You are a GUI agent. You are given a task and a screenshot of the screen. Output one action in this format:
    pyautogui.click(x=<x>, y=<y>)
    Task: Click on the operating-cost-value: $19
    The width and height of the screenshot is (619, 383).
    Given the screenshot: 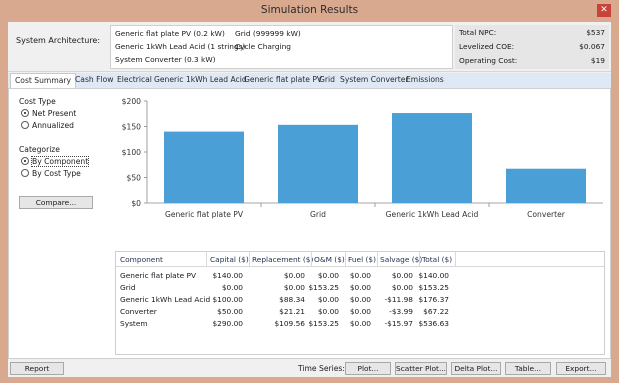 What is the action you would take?
    pyautogui.click(x=597, y=60)
    